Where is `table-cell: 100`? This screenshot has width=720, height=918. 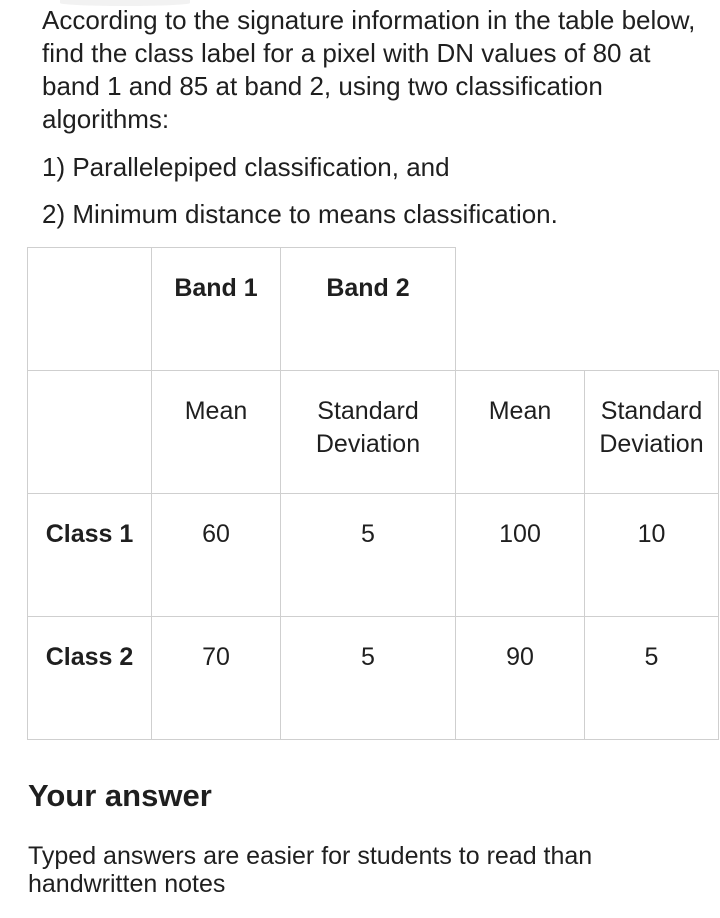 table-cell: 100 is located at coordinates (520, 555).